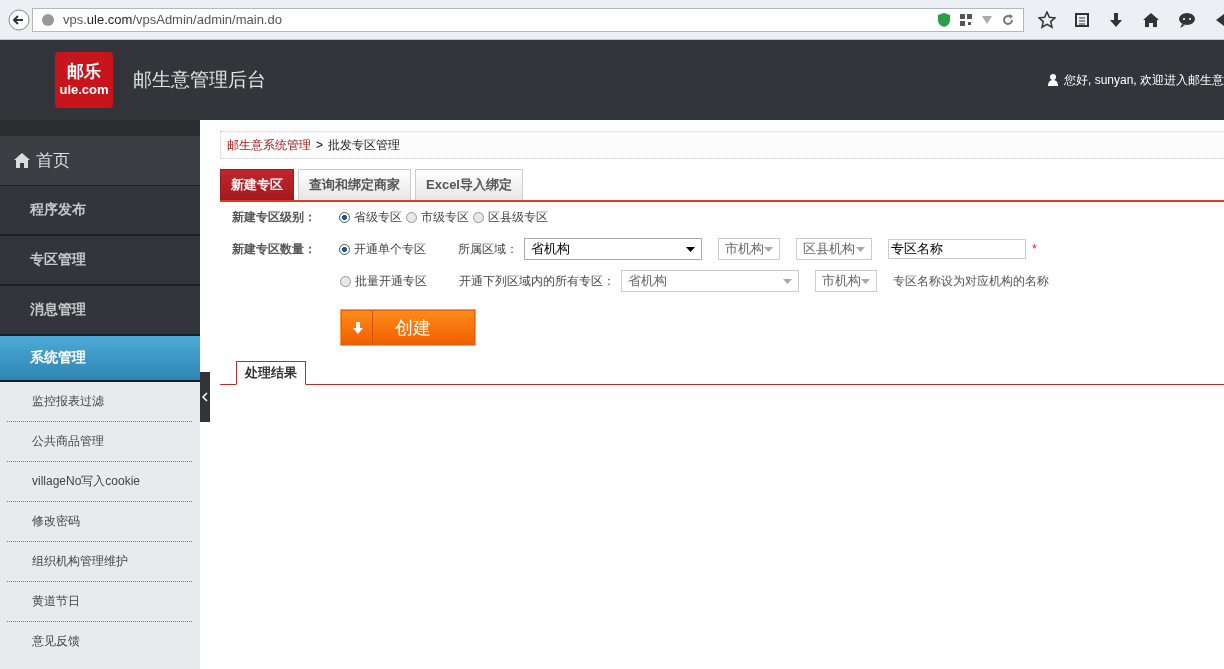 Image resolution: width=1224 pixels, height=669 pixels. What do you see at coordinates (971, 281) in the screenshot?
I see `hint-text: 专区名称设为对应机构的名称` at bounding box center [971, 281].